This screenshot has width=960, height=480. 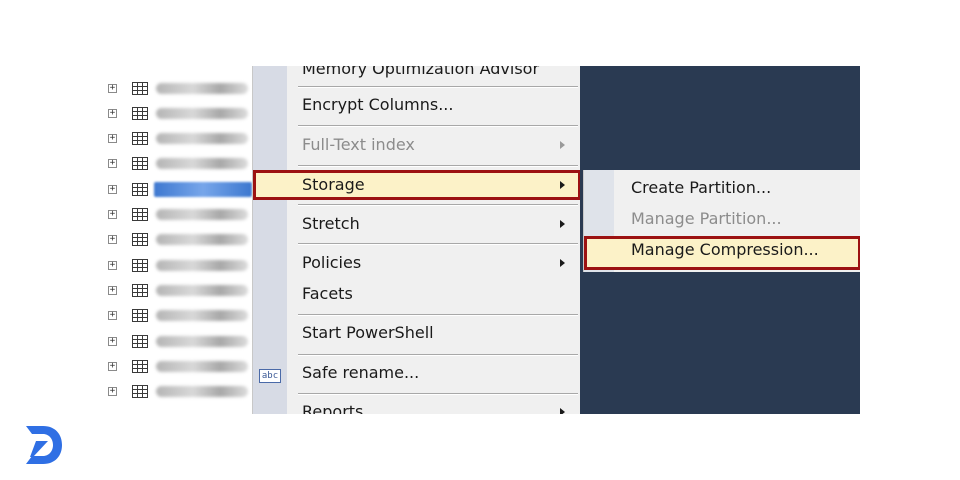 I want to click on menu-item-stretch: Stretch, so click(x=434, y=224).